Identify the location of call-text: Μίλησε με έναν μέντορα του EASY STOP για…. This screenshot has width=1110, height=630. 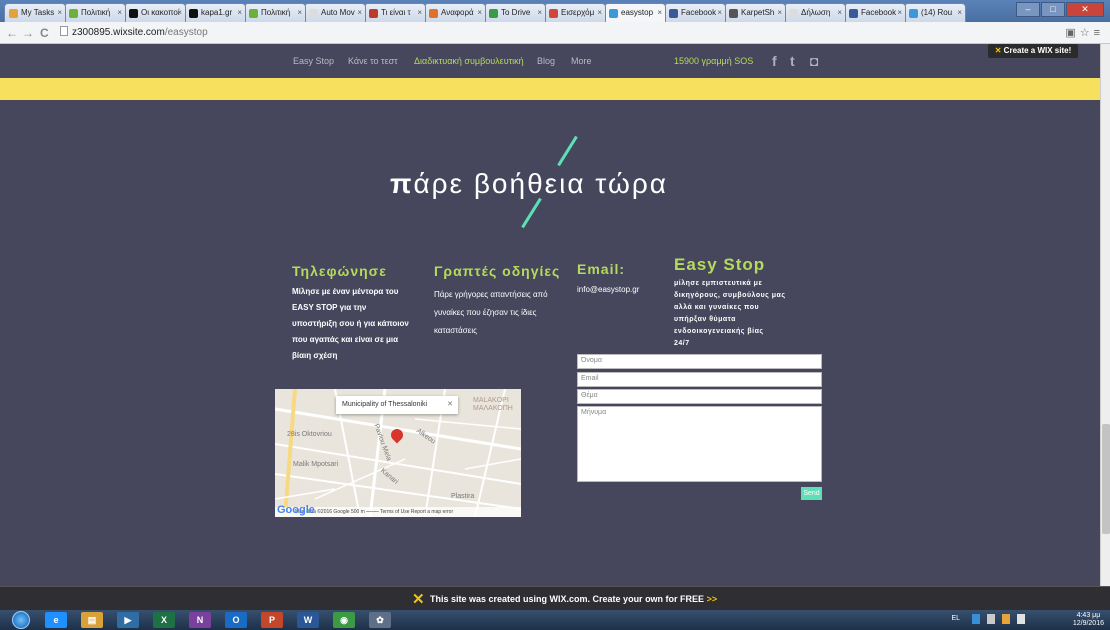
(350, 323).